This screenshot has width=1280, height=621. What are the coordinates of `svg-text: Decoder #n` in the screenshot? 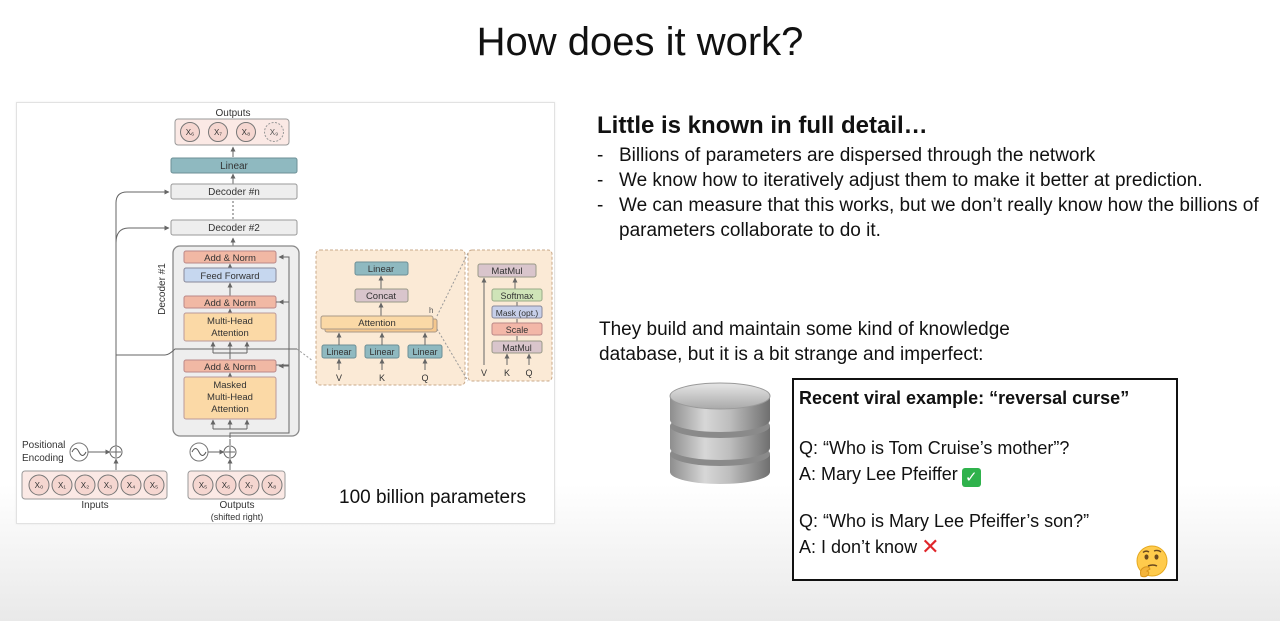 It's located at (234, 192).